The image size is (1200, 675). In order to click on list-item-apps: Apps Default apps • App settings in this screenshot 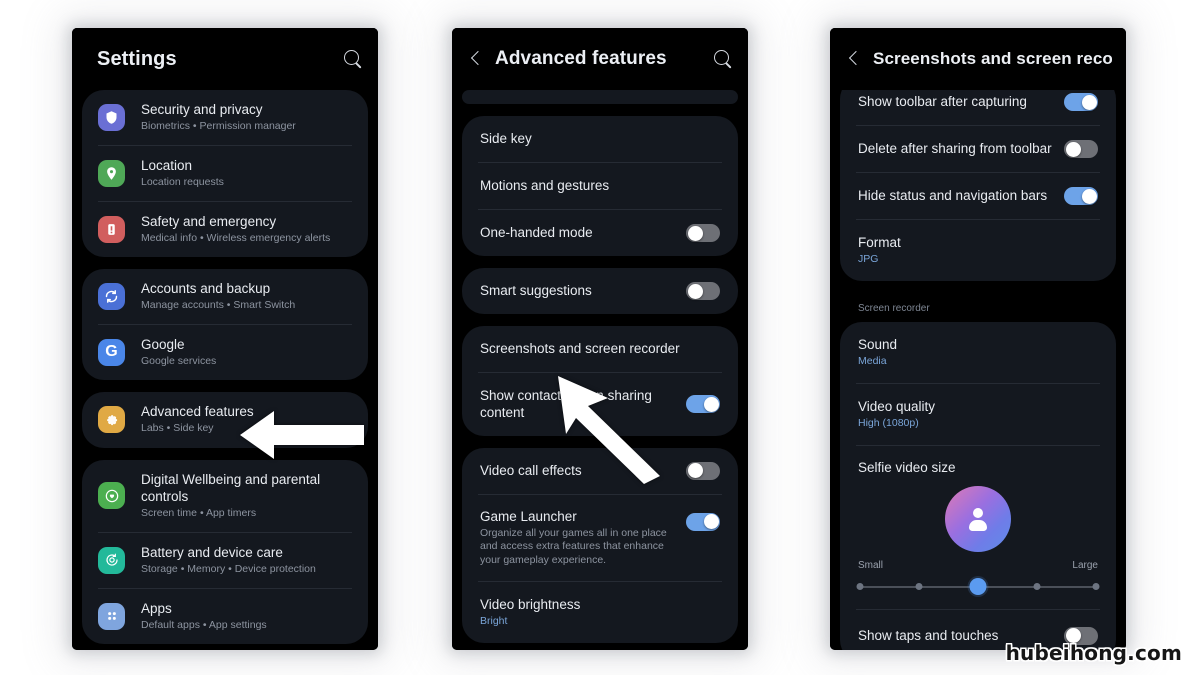, I will do `click(225, 616)`.